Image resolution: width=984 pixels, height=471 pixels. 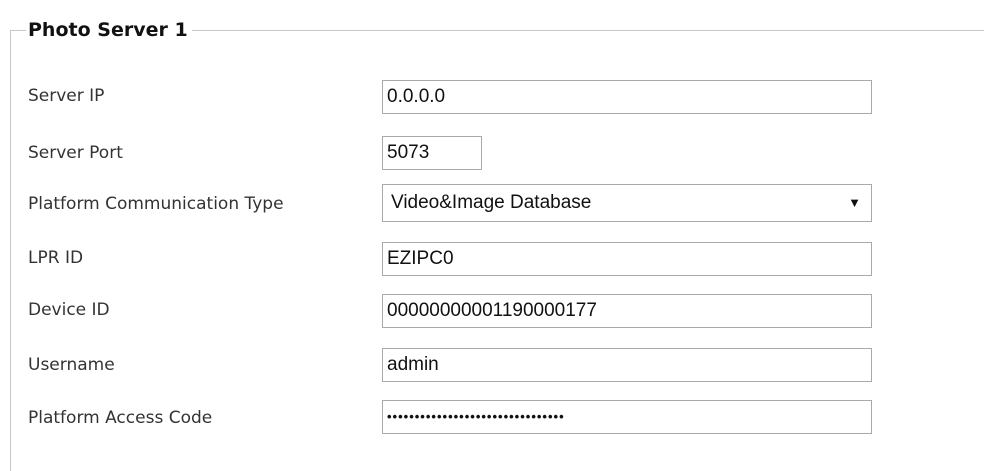 What do you see at coordinates (56, 258) in the screenshot?
I see `lpr-id-label: LPR ID` at bounding box center [56, 258].